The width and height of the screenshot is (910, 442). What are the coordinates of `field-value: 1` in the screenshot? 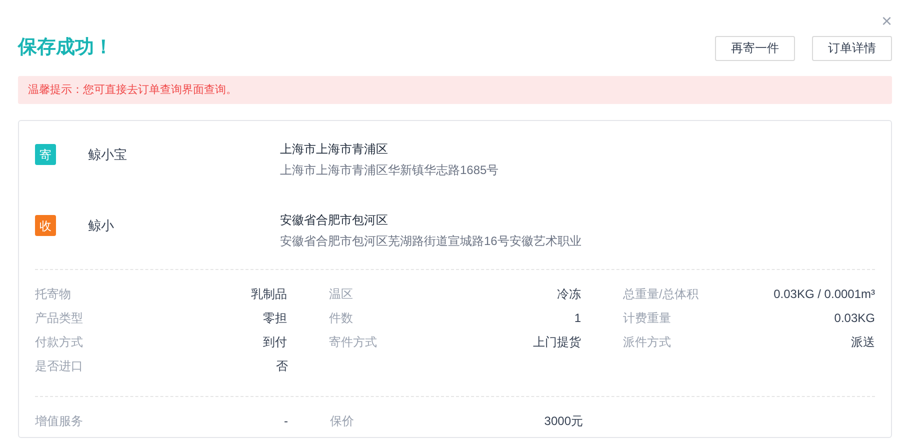 It's located at (577, 318).